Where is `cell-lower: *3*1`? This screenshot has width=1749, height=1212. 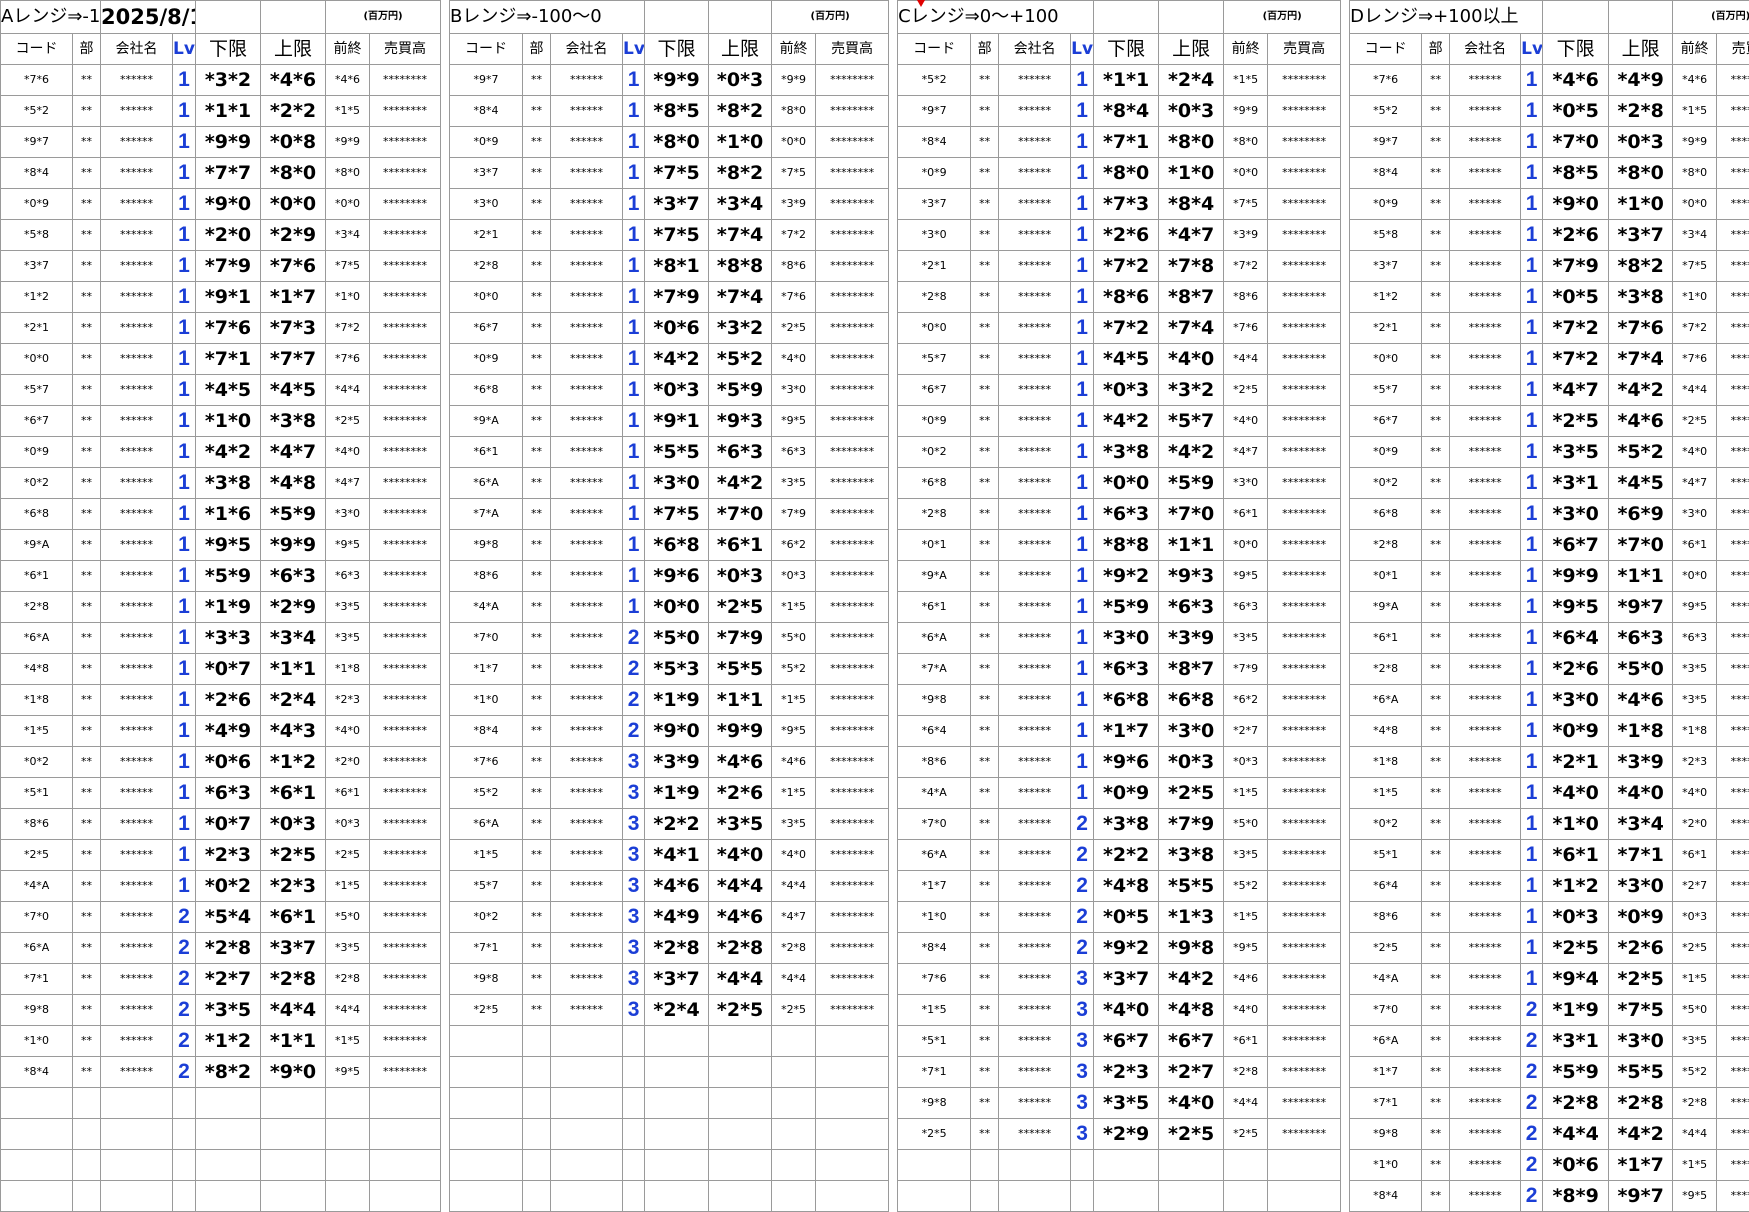 cell-lower: *3*1 is located at coordinates (1576, 1041).